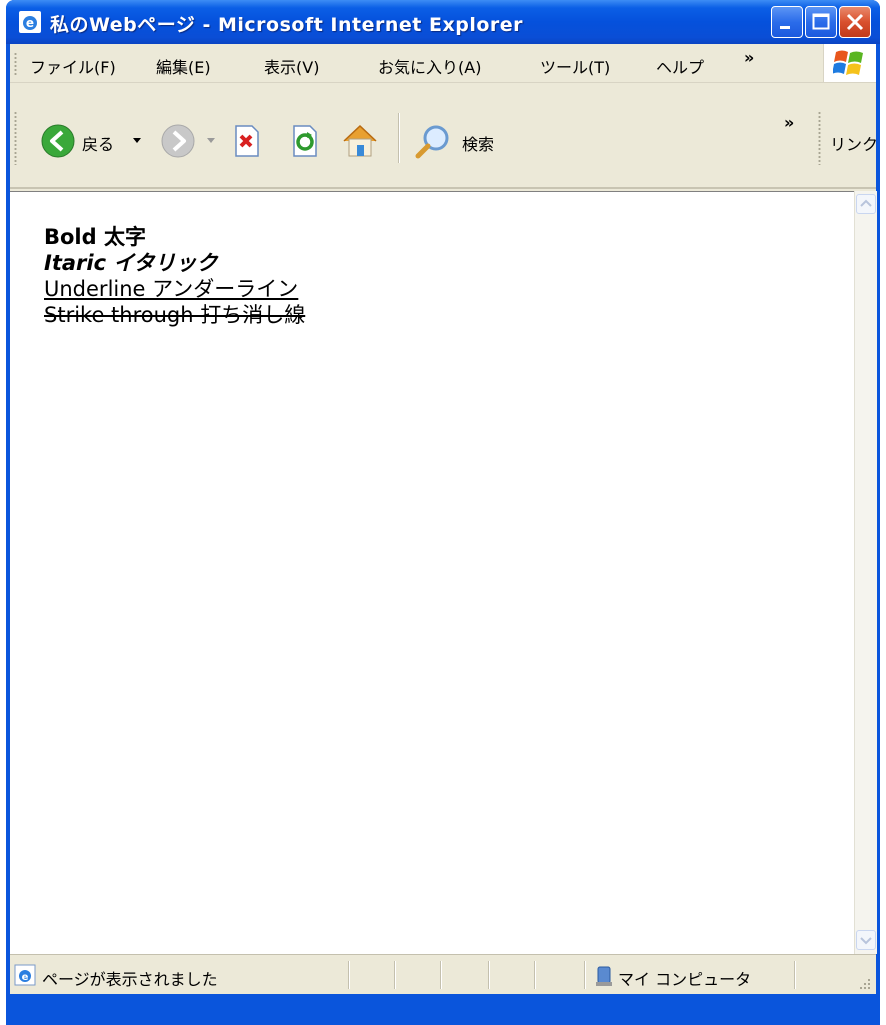 The width and height of the screenshot is (886, 1025). I want to click on maximize-icon, so click(821, 21).